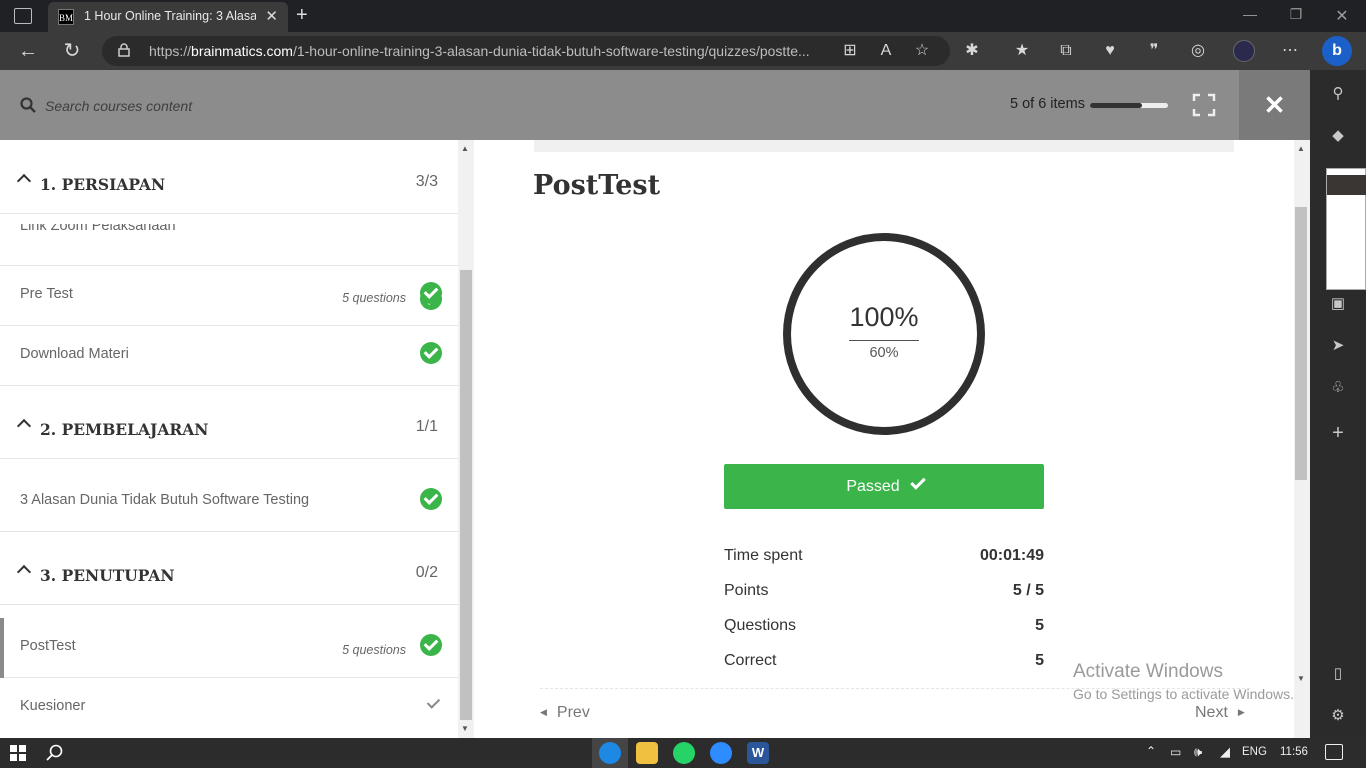  What do you see at coordinates (1151, 751) in the screenshot?
I see `tray-chevron-icon: ⌃` at bounding box center [1151, 751].